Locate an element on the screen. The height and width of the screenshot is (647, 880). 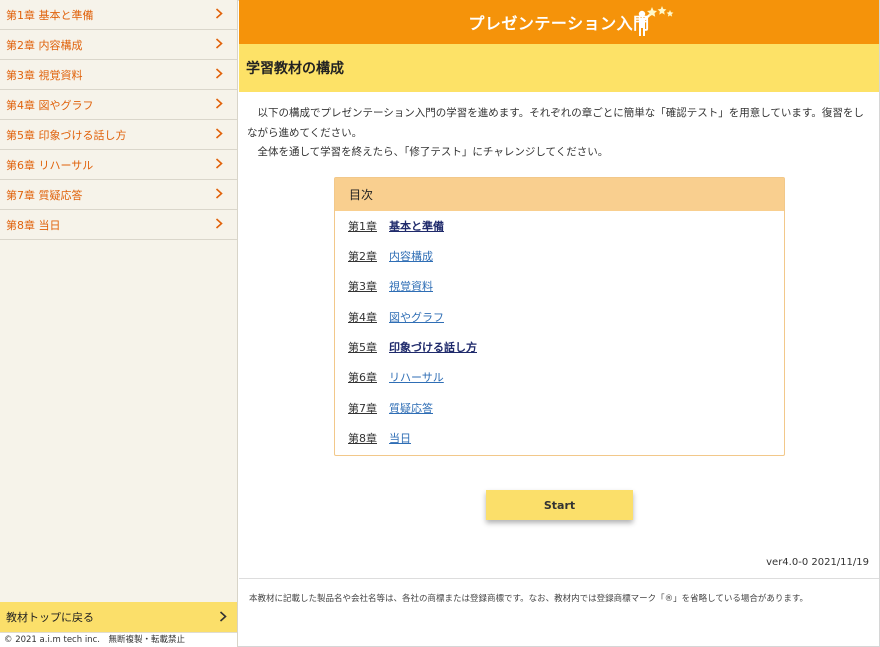
toc-chapter-link: 内容構成 is located at coordinates (411, 256).